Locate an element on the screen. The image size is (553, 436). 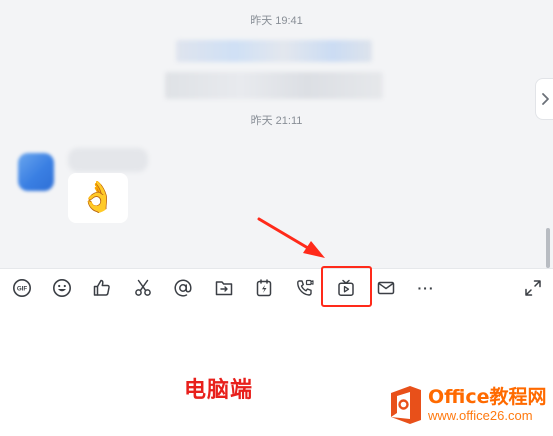
gif-button: GIF is located at coordinates (22, 288).